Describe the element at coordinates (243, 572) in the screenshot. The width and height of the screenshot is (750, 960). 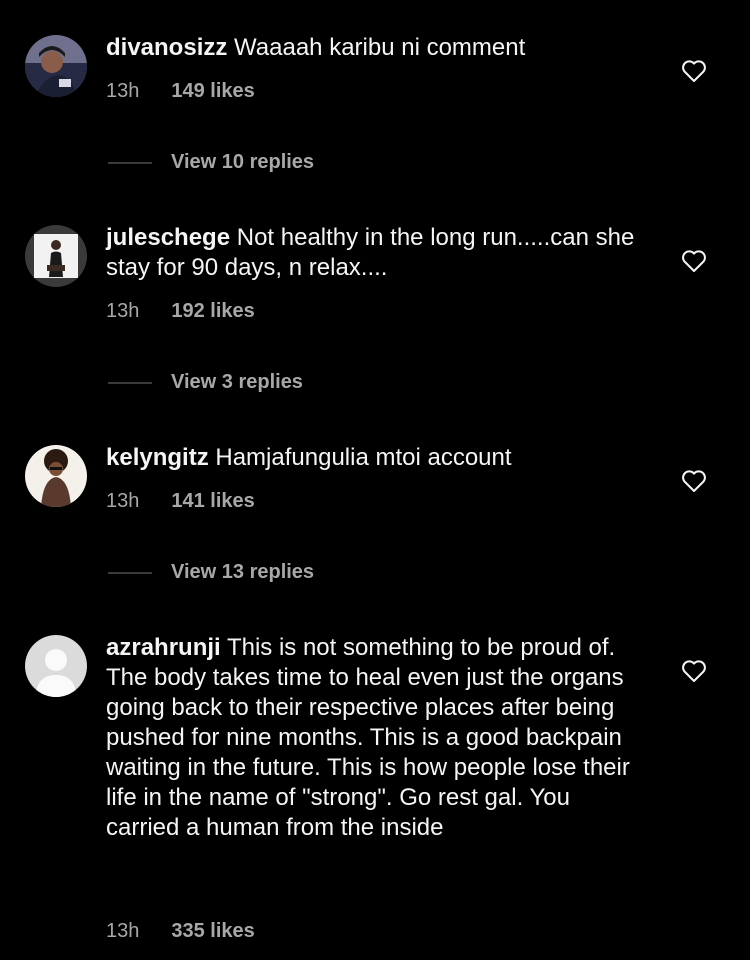
I see `view-replies-label: View 13 replies` at that location.